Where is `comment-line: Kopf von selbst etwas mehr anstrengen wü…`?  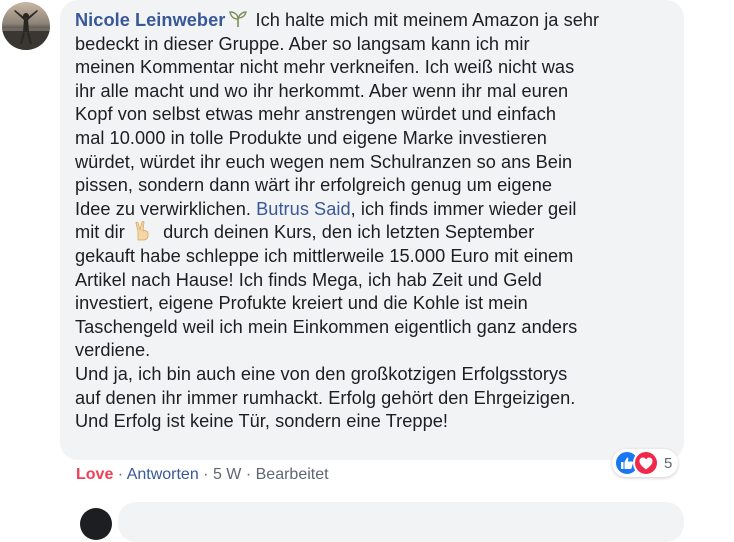 comment-line: Kopf von selbst etwas mehr anstrengen wü… is located at coordinates (316, 114).